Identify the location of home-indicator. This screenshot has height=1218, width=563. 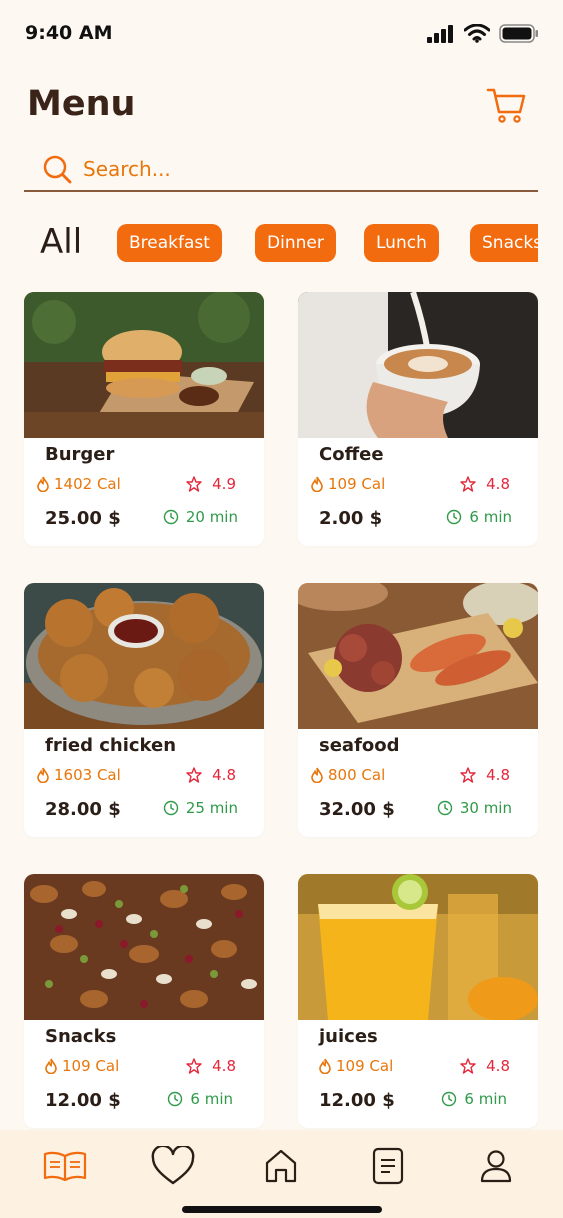
(282, 1209).